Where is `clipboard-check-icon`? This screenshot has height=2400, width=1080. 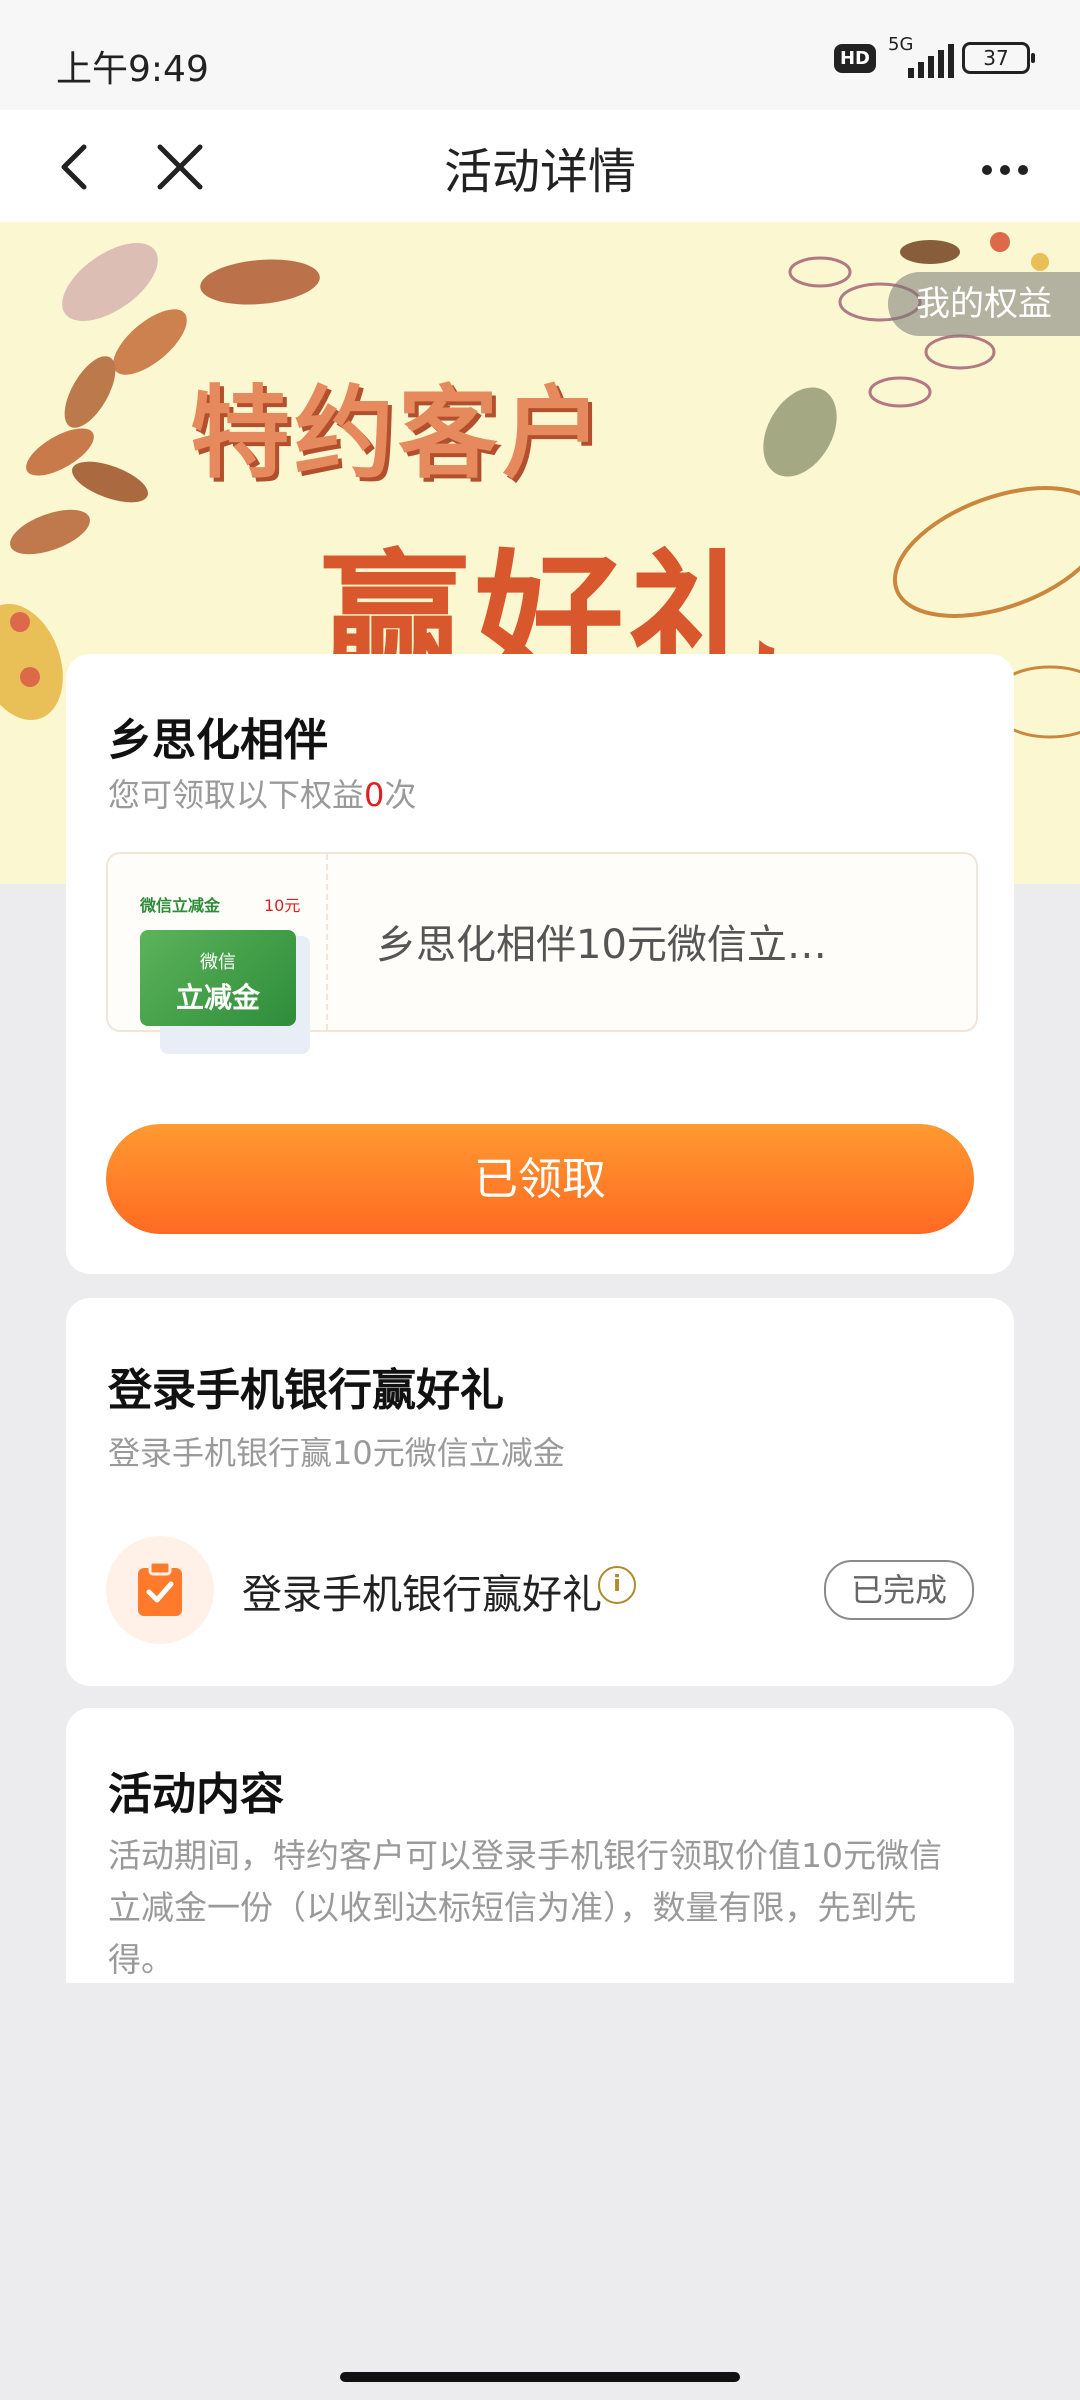 clipboard-check-icon is located at coordinates (160, 1589).